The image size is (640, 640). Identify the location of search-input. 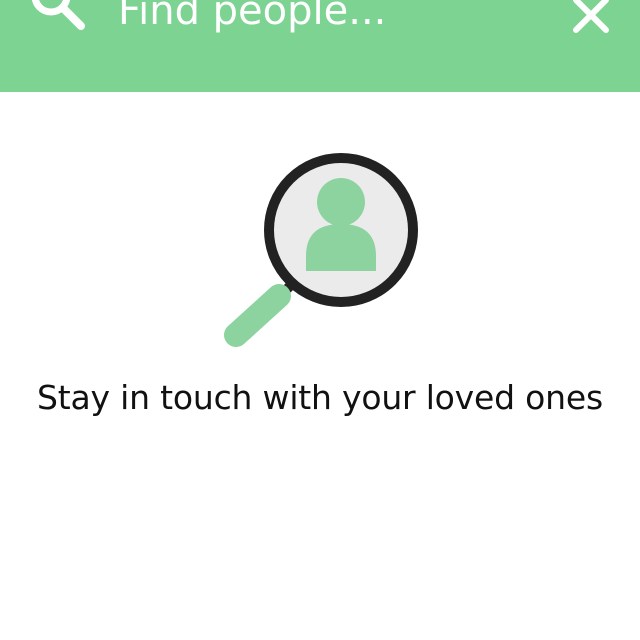
(328, 19).